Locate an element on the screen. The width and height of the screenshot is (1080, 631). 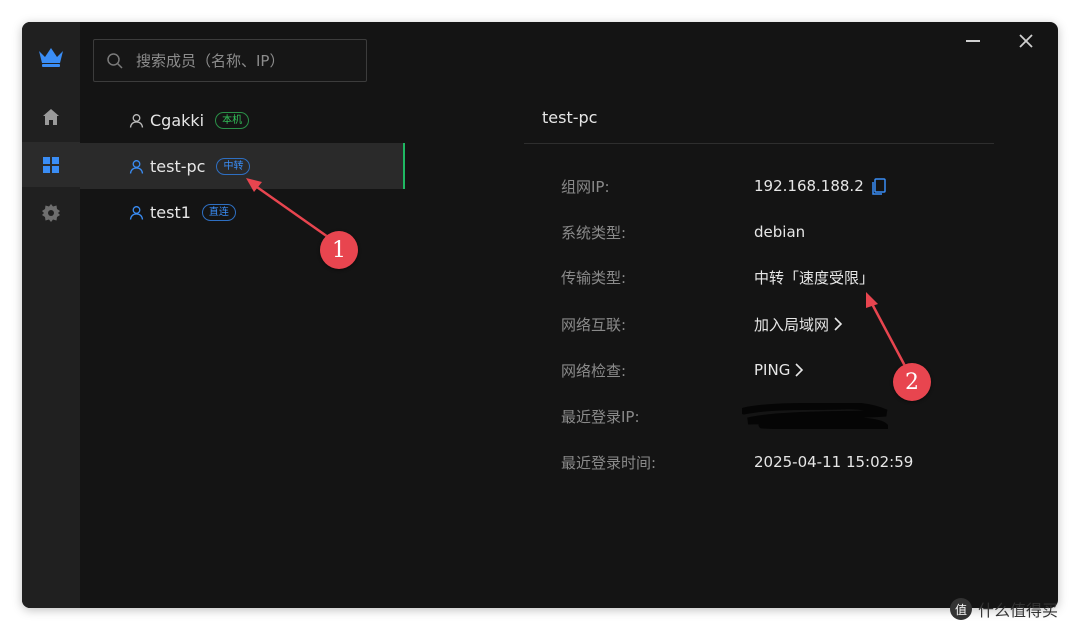
rail-home-button is located at coordinates (51, 116).